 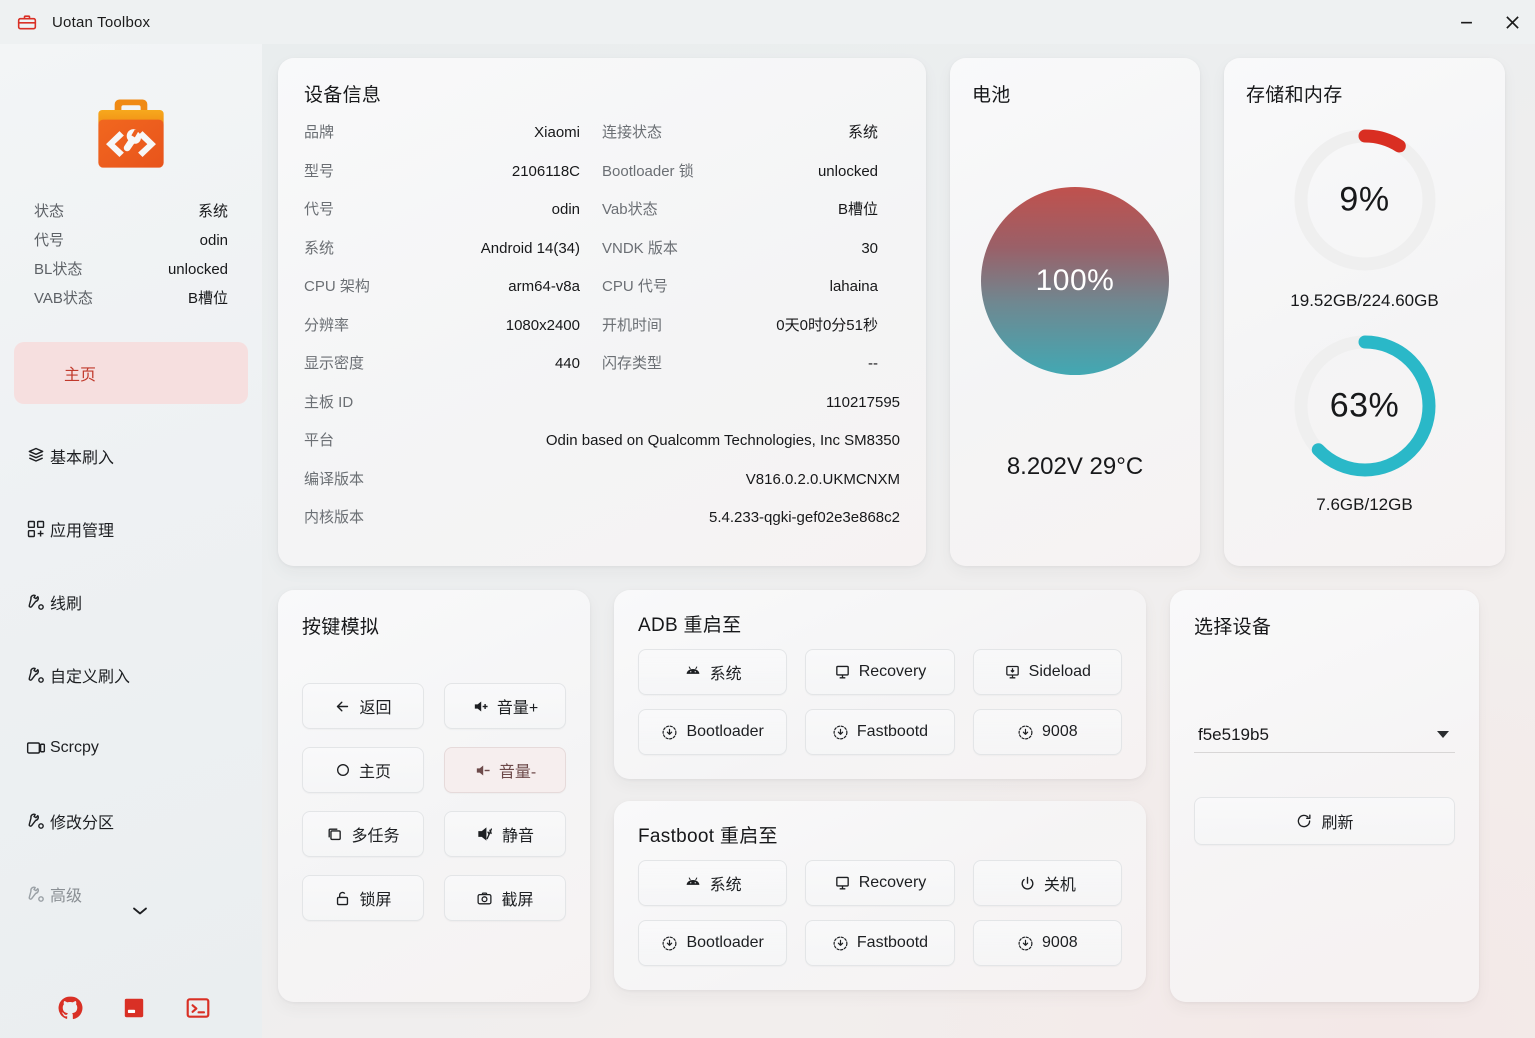 I want to click on button-label: 锁屏, so click(x=375, y=900).